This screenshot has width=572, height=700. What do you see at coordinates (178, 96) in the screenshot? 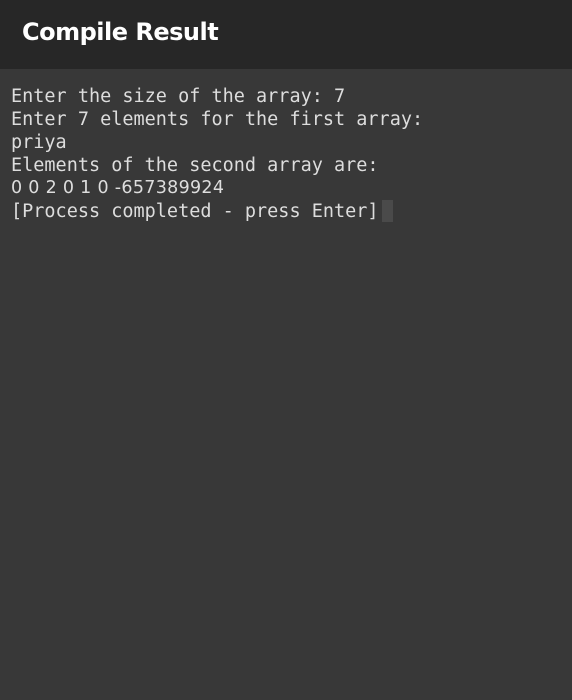
I see `terminal-line-array-size: Enter the size of the array: 7` at bounding box center [178, 96].